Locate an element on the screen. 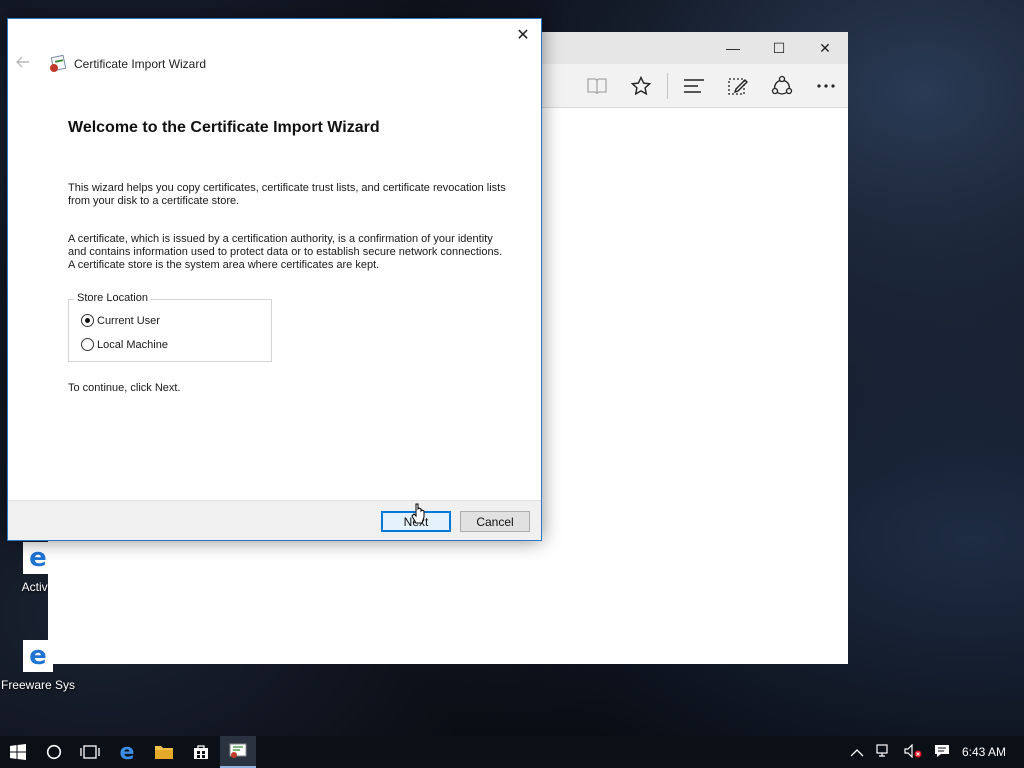  system-tray: 6:43 AM is located at coordinates (934, 752).